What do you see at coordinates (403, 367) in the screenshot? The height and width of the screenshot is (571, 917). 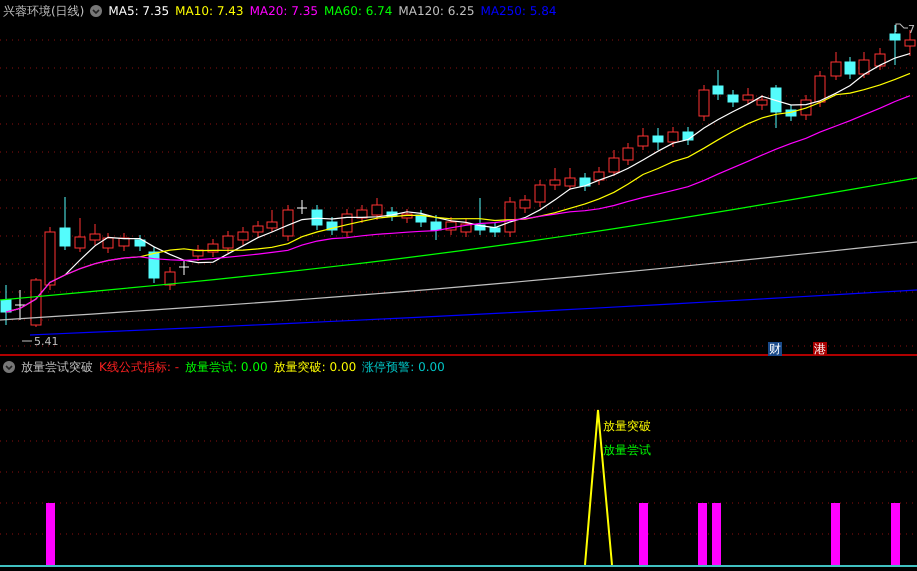 I see `indicator-legend: 涨停预警: 0.00` at bounding box center [403, 367].